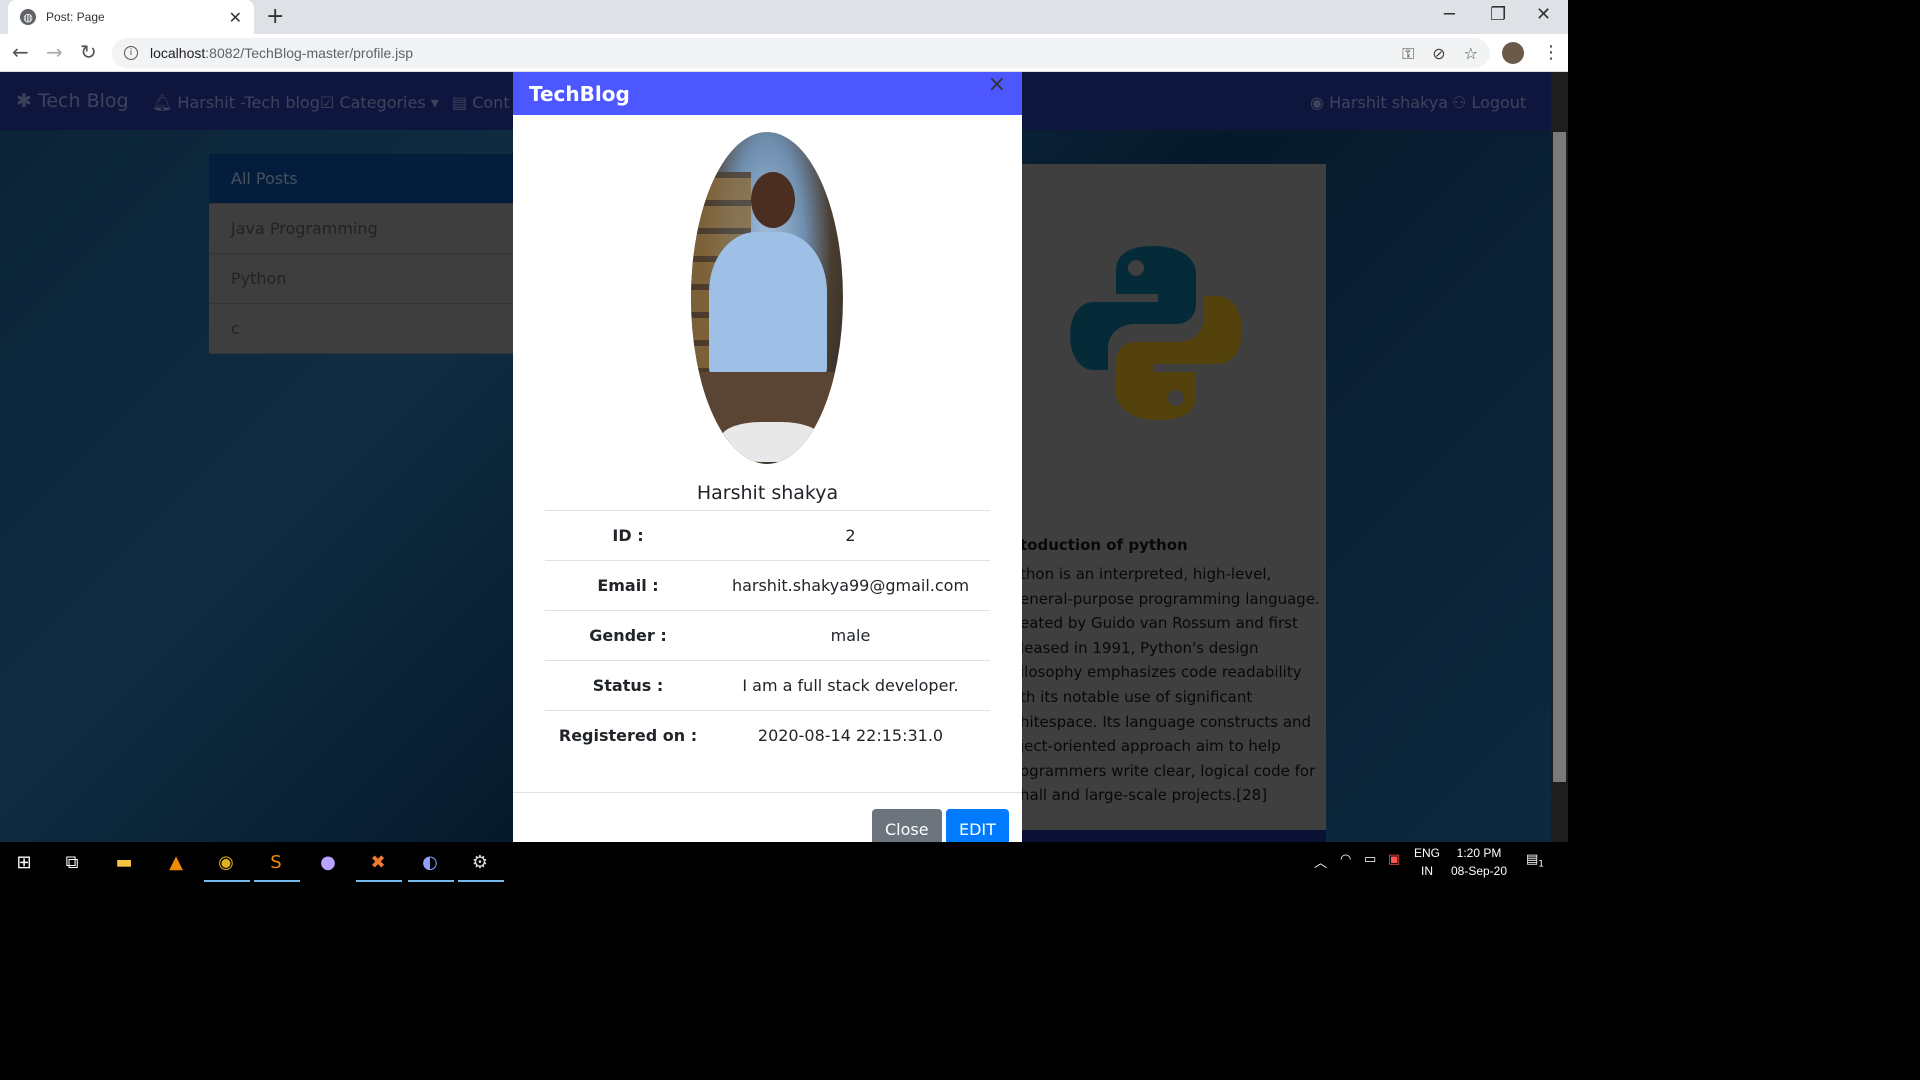 This screenshot has width=1920, height=1080. What do you see at coordinates (480, 862) in the screenshot?
I see `settings-gear-icon: ⚙` at bounding box center [480, 862].